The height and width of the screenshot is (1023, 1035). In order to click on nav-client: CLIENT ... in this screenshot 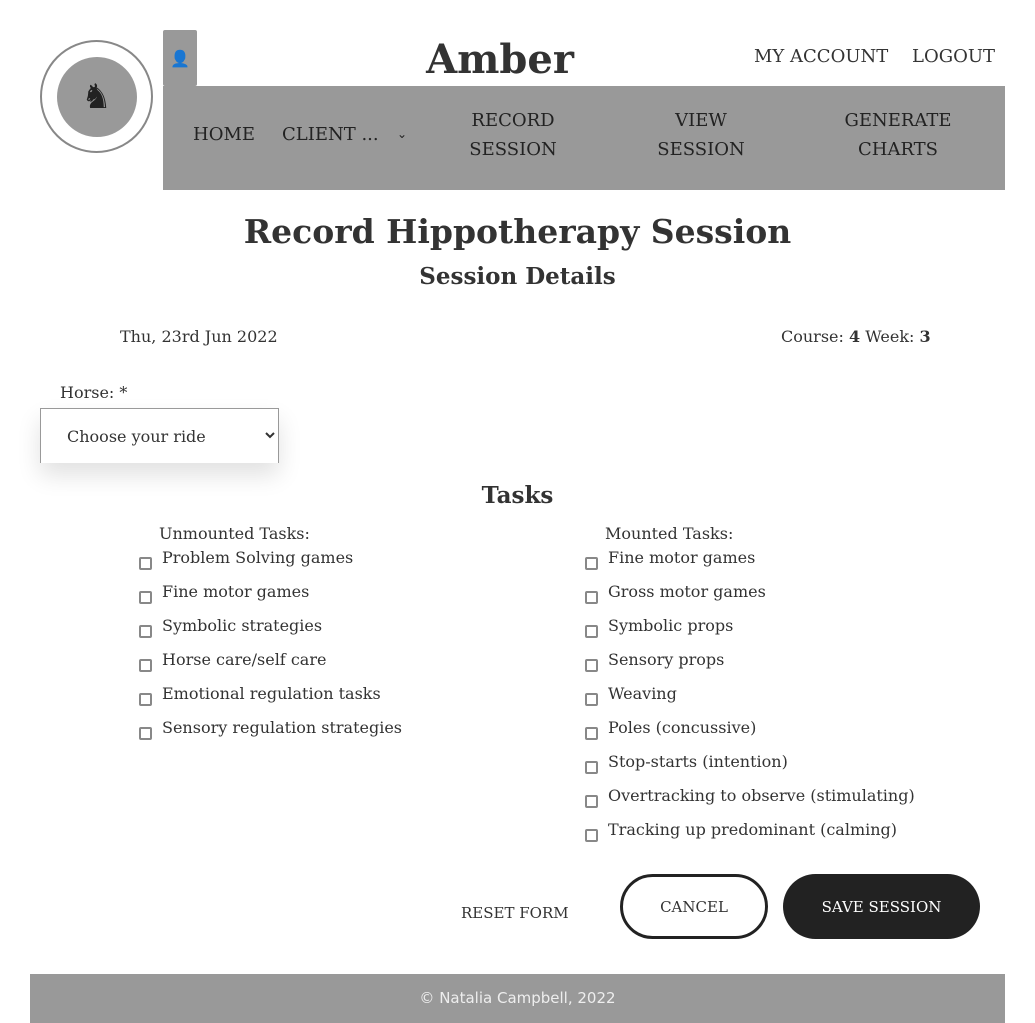, I will do `click(330, 134)`.